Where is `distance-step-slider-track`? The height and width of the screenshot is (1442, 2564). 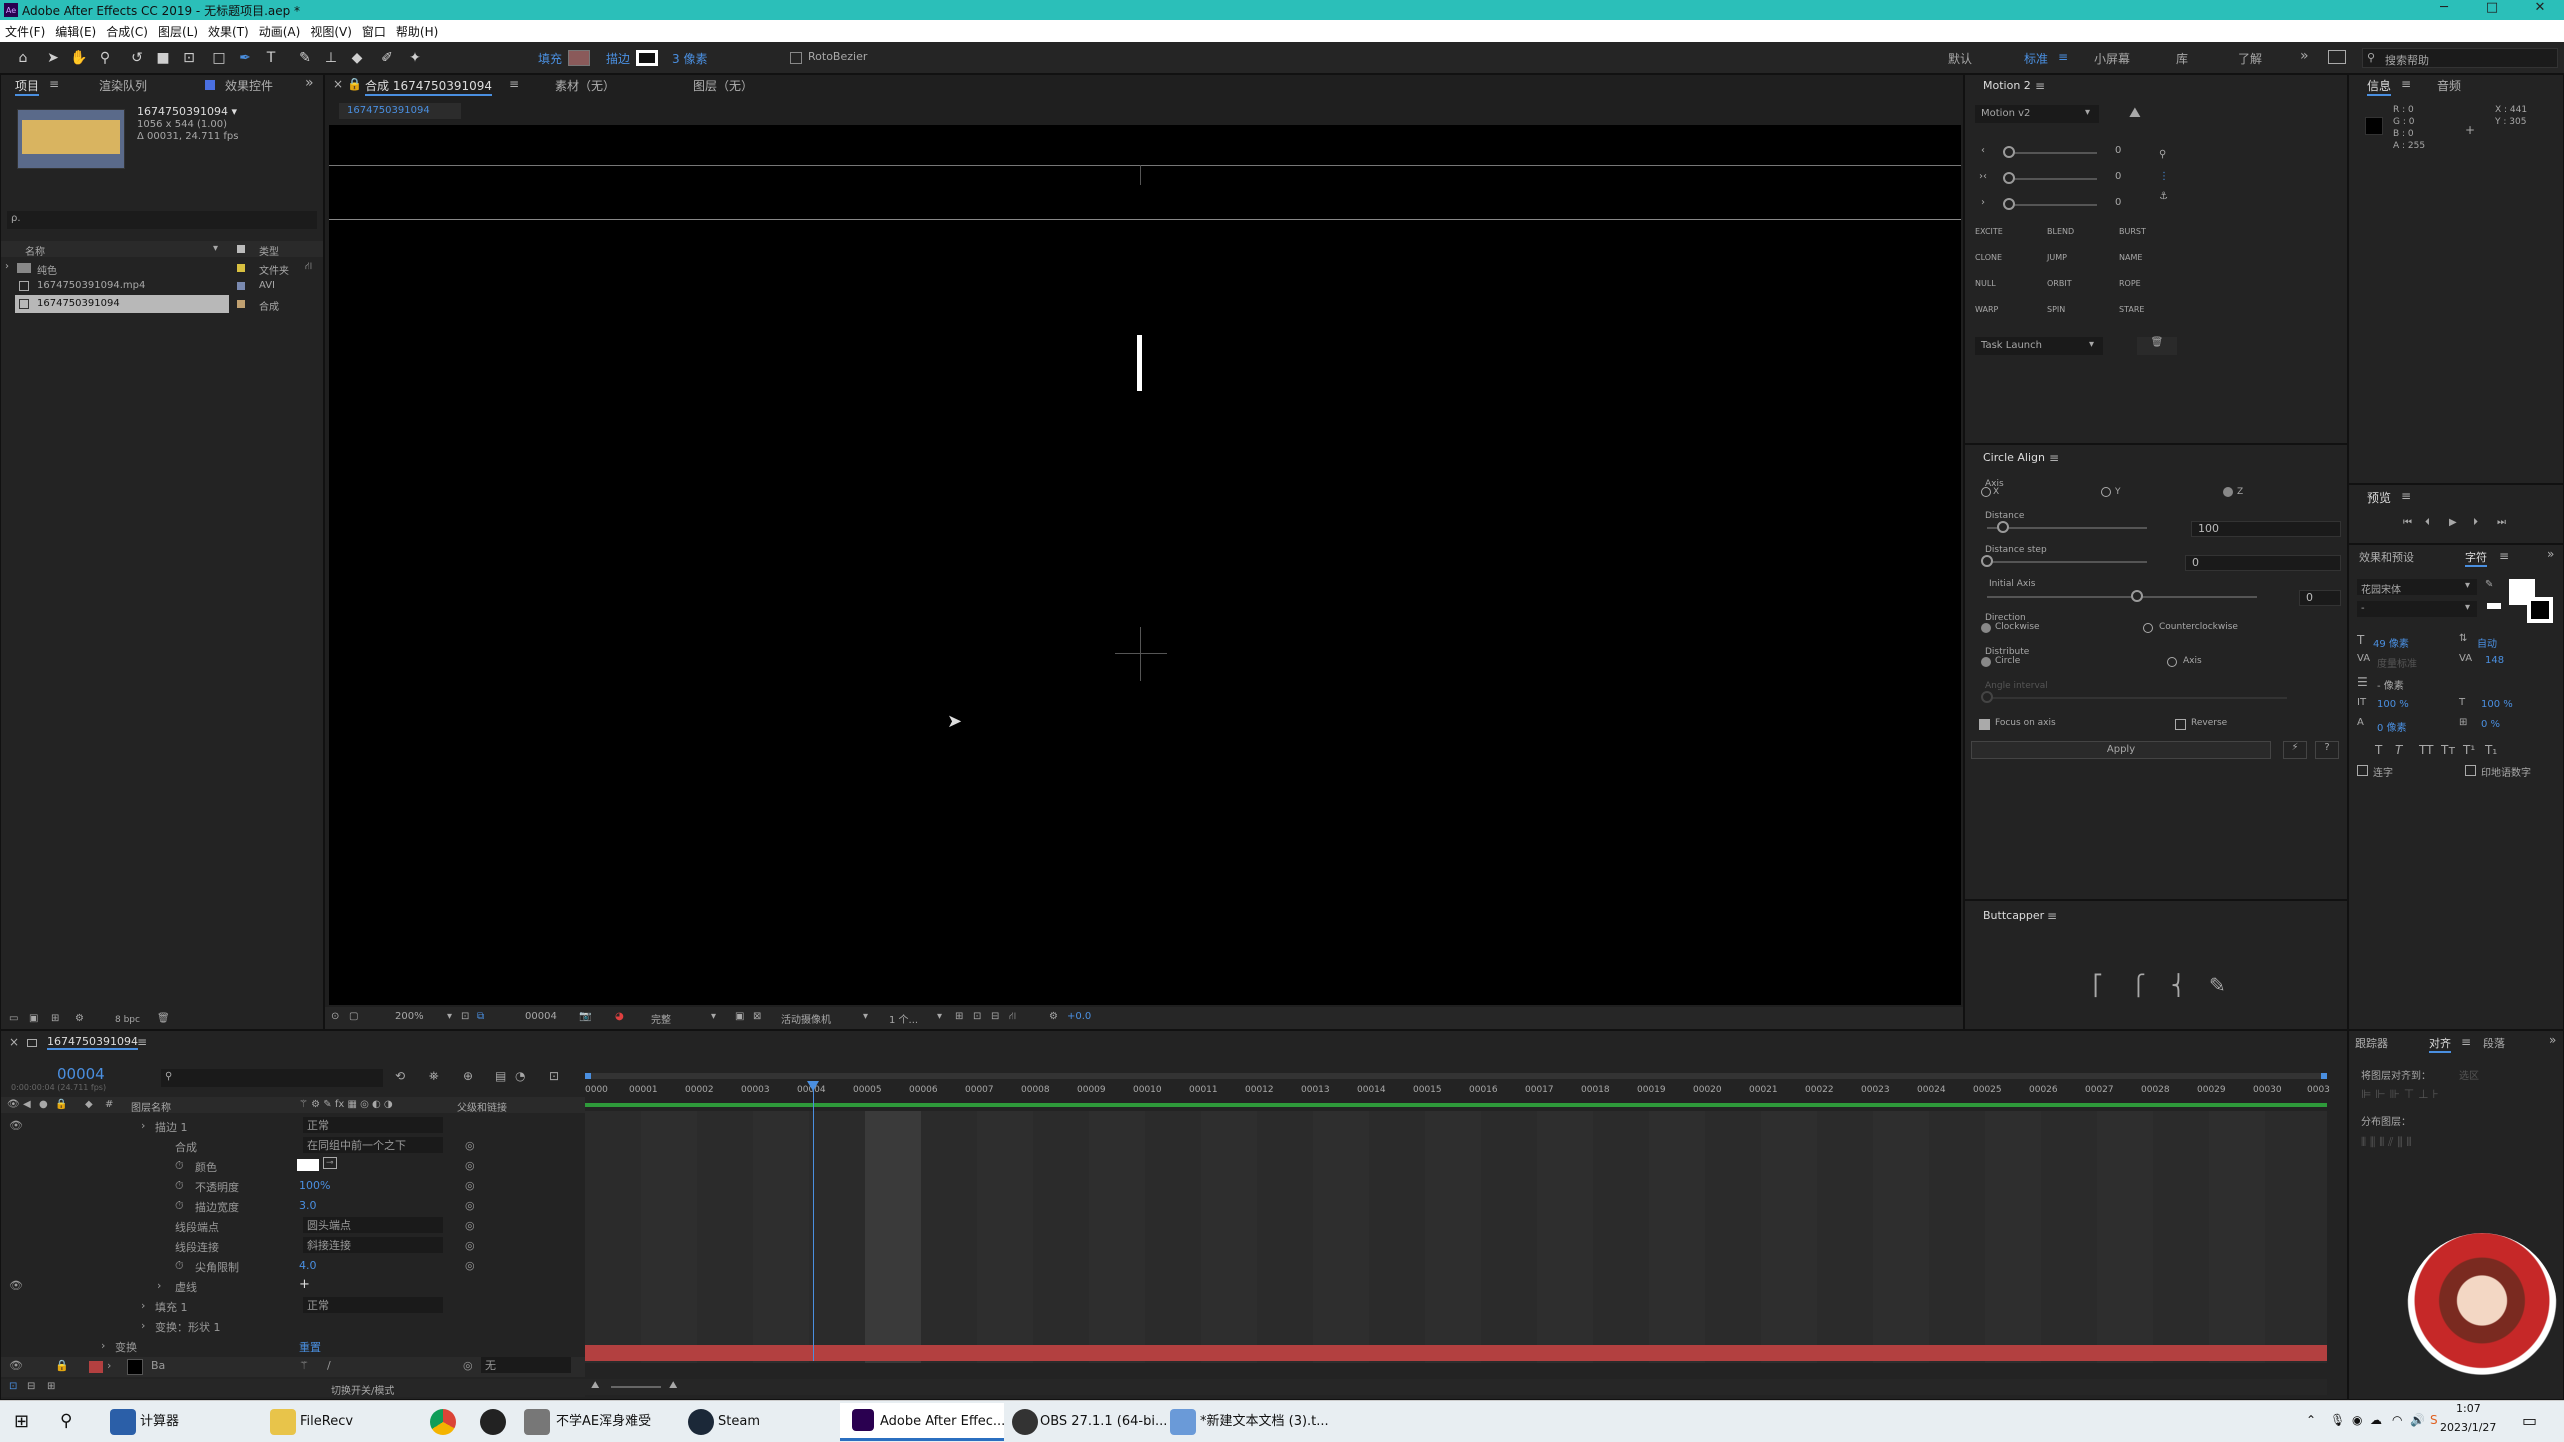
distance-step-slider-track is located at coordinates (2067, 562).